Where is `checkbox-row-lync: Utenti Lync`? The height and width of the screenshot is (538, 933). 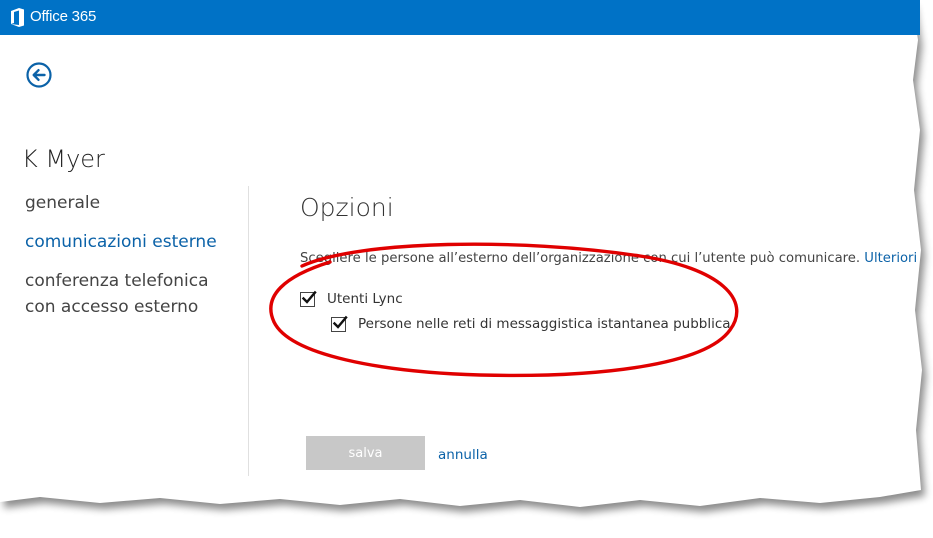 checkbox-row-lync: Utenti Lync is located at coordinates (351, 298).